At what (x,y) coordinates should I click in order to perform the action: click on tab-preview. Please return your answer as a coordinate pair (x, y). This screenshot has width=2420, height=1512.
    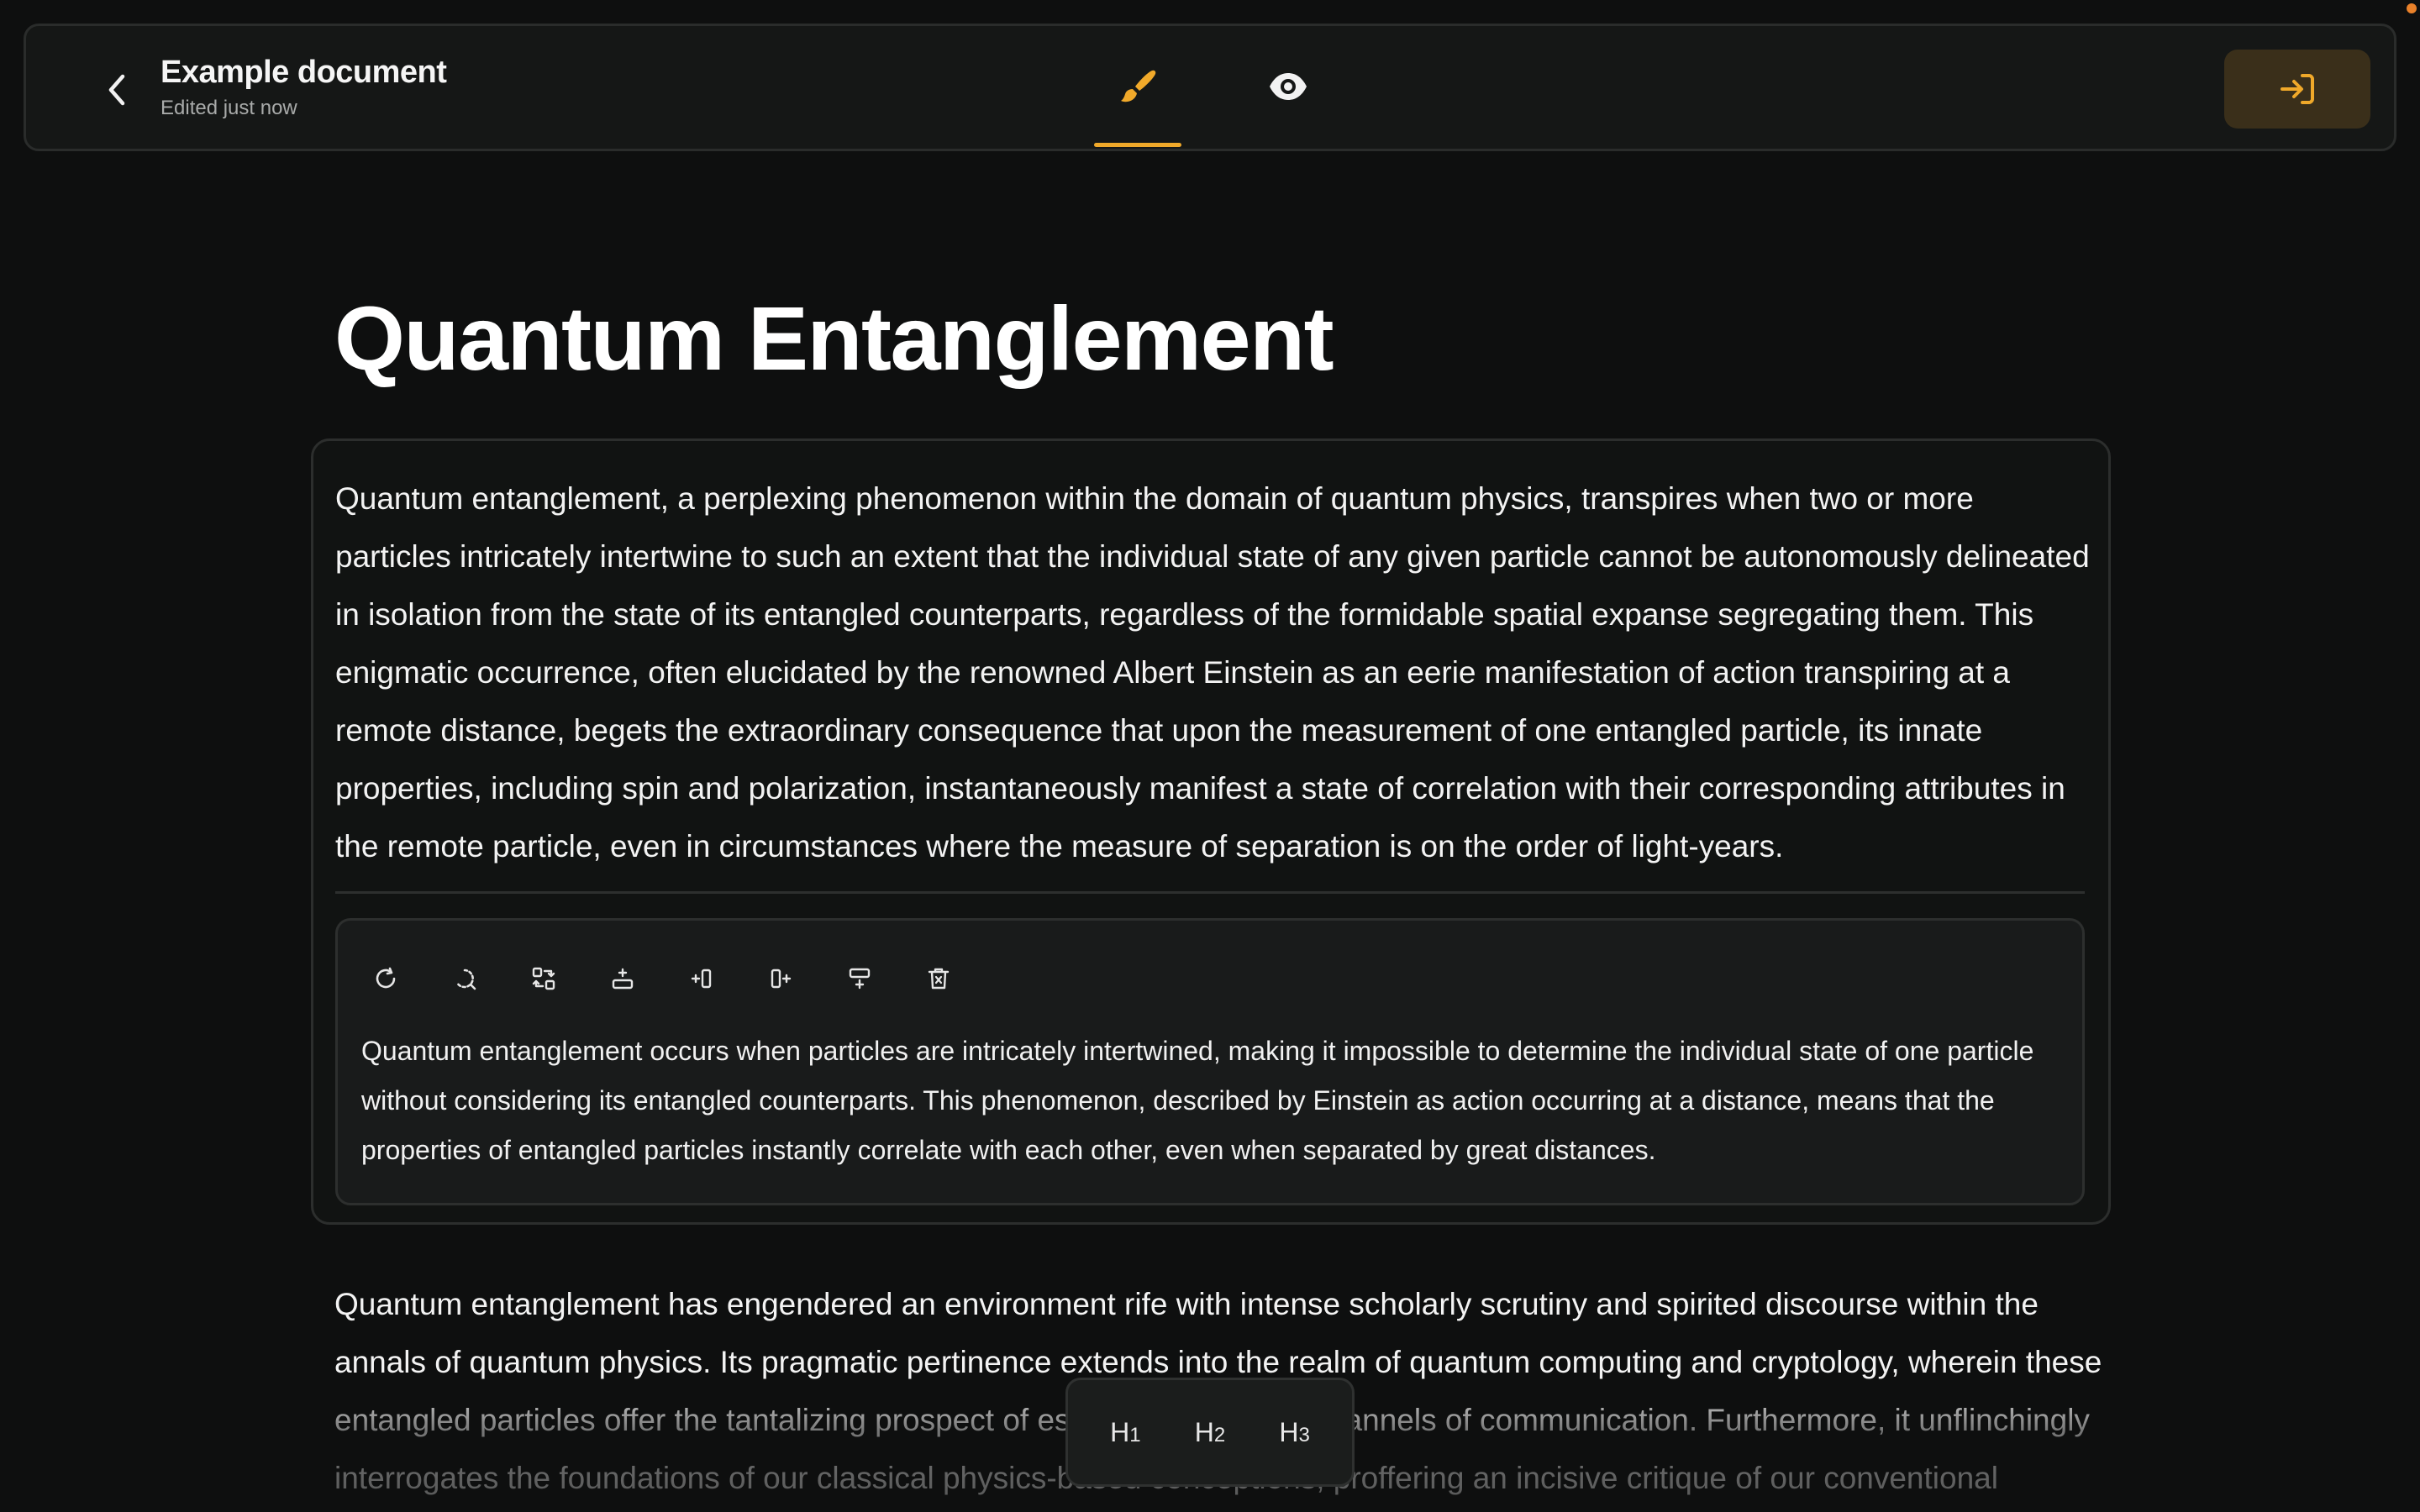
    Looking at the image, I should click on (1288, 87).